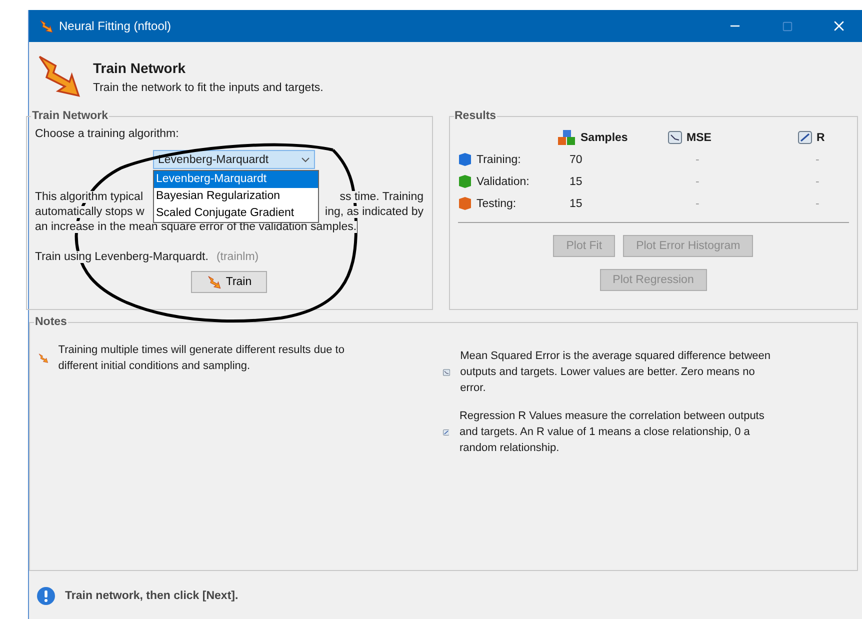 The image size is (862, 619). I want to click on app-icon, so click(46, 26).